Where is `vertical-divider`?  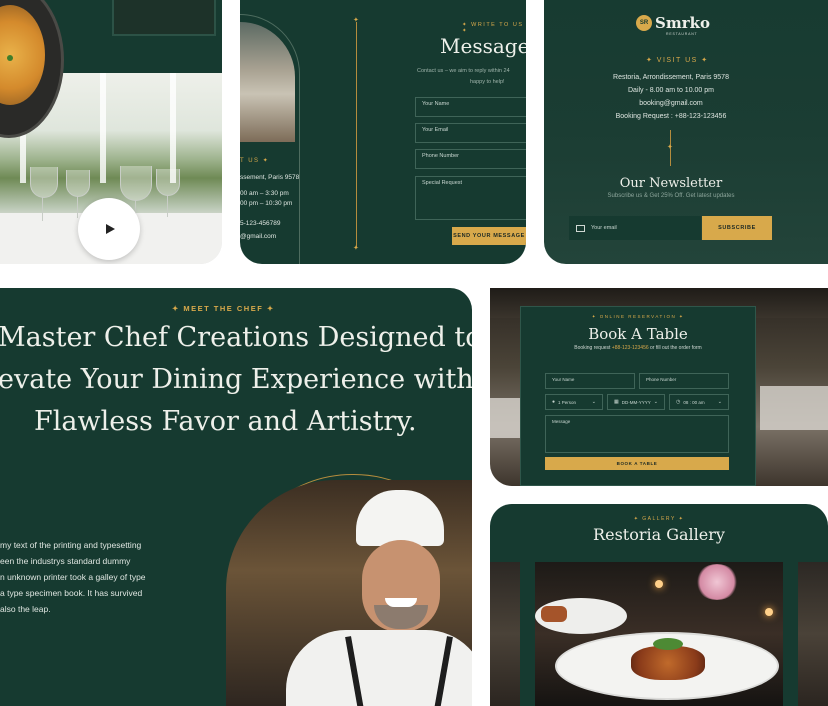
vertical-divider is located at coordinates (356, 135).